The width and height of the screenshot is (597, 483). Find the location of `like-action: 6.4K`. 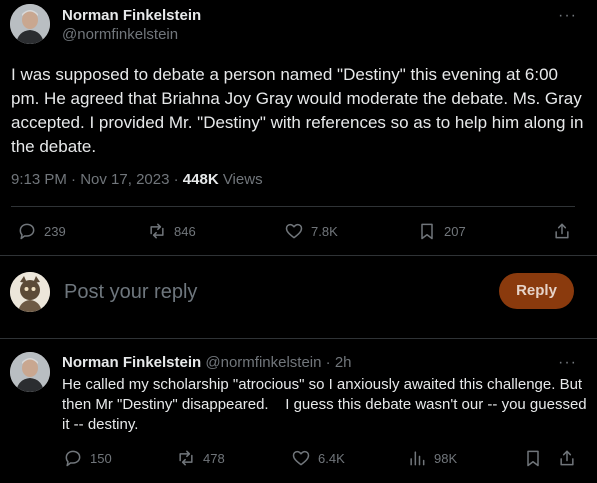

like-action: 6.4K is located at coordinates (318, 458).